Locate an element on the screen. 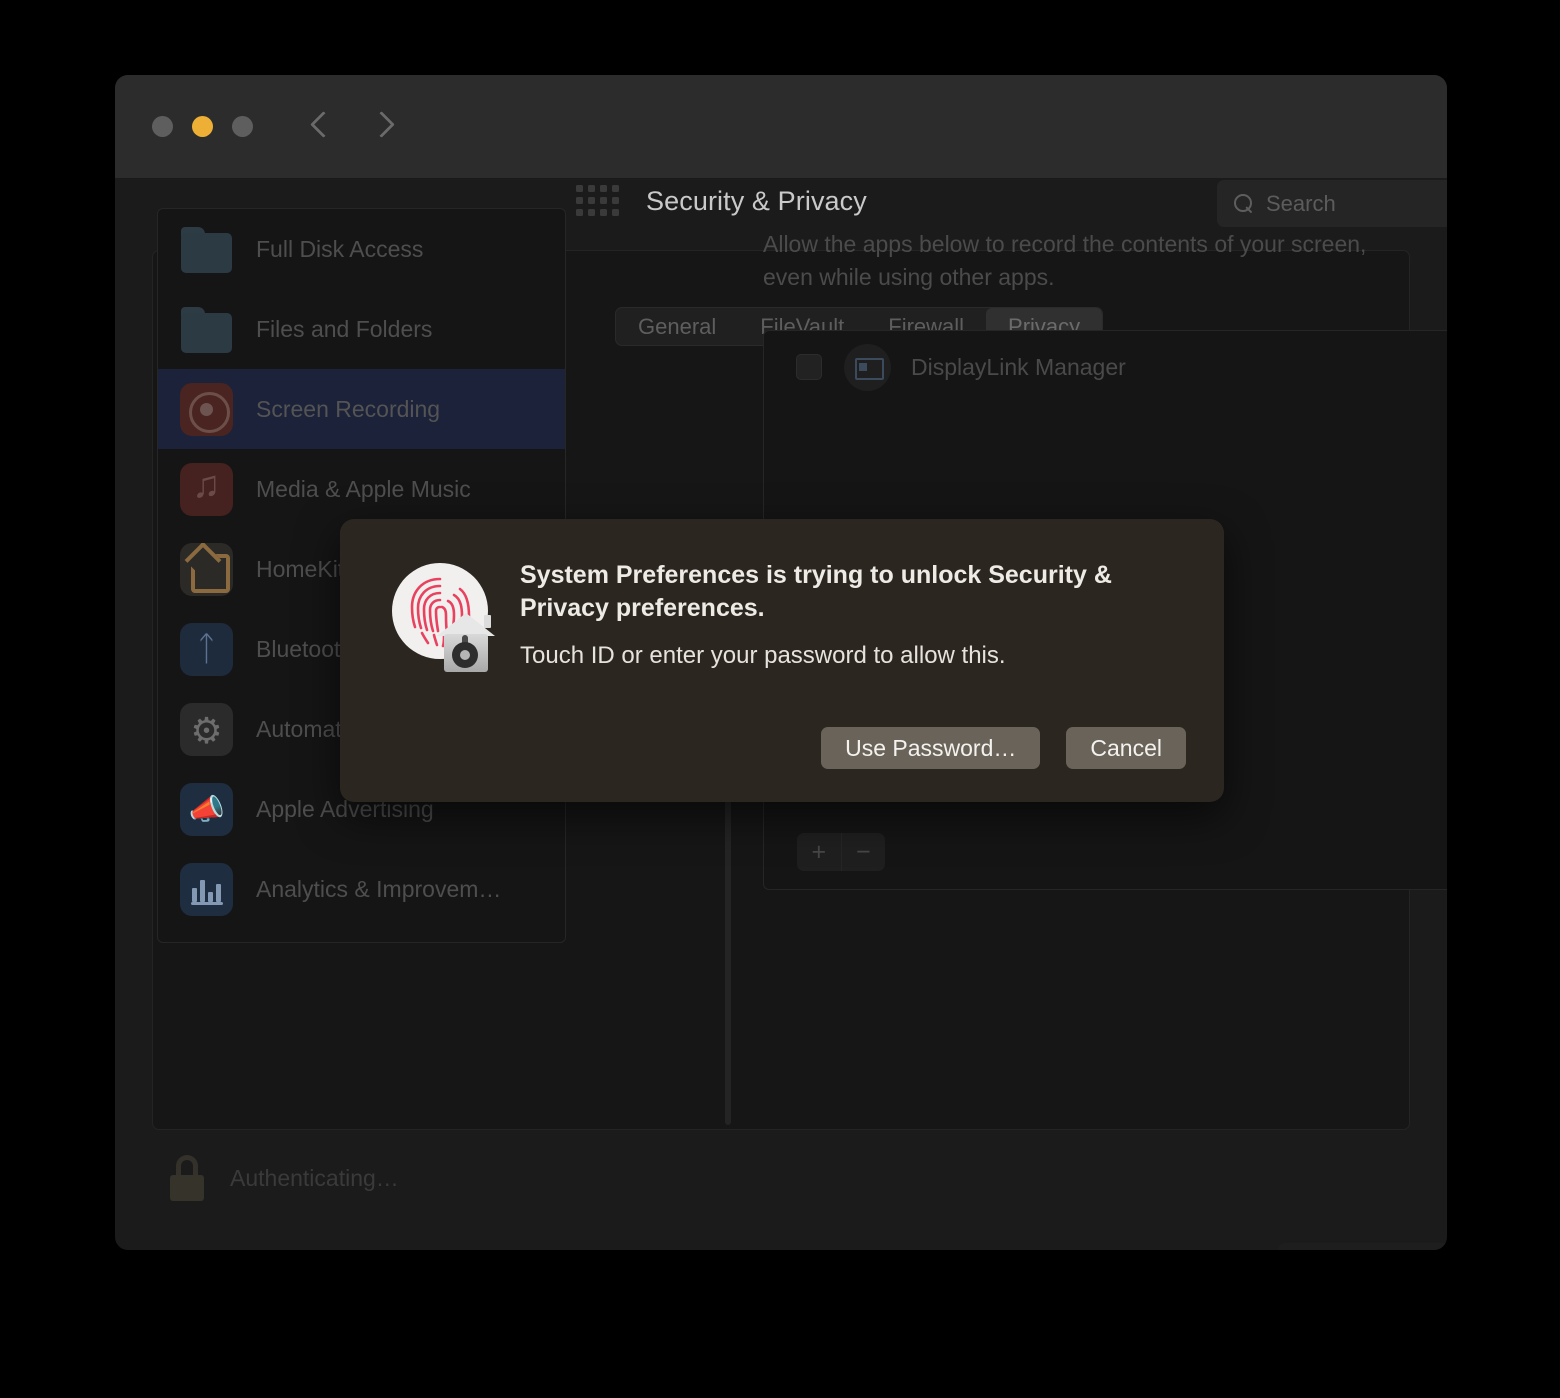  table-row: DisplayLink Manager is located at coordinates (1105, 367).